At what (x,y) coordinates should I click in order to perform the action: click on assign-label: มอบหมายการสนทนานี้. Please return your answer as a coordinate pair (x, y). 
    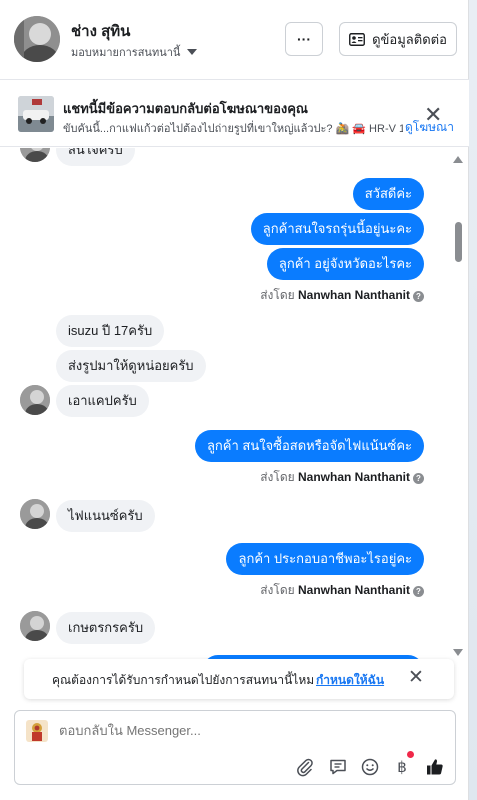
    Looking at the image, I should click on (126, 53).